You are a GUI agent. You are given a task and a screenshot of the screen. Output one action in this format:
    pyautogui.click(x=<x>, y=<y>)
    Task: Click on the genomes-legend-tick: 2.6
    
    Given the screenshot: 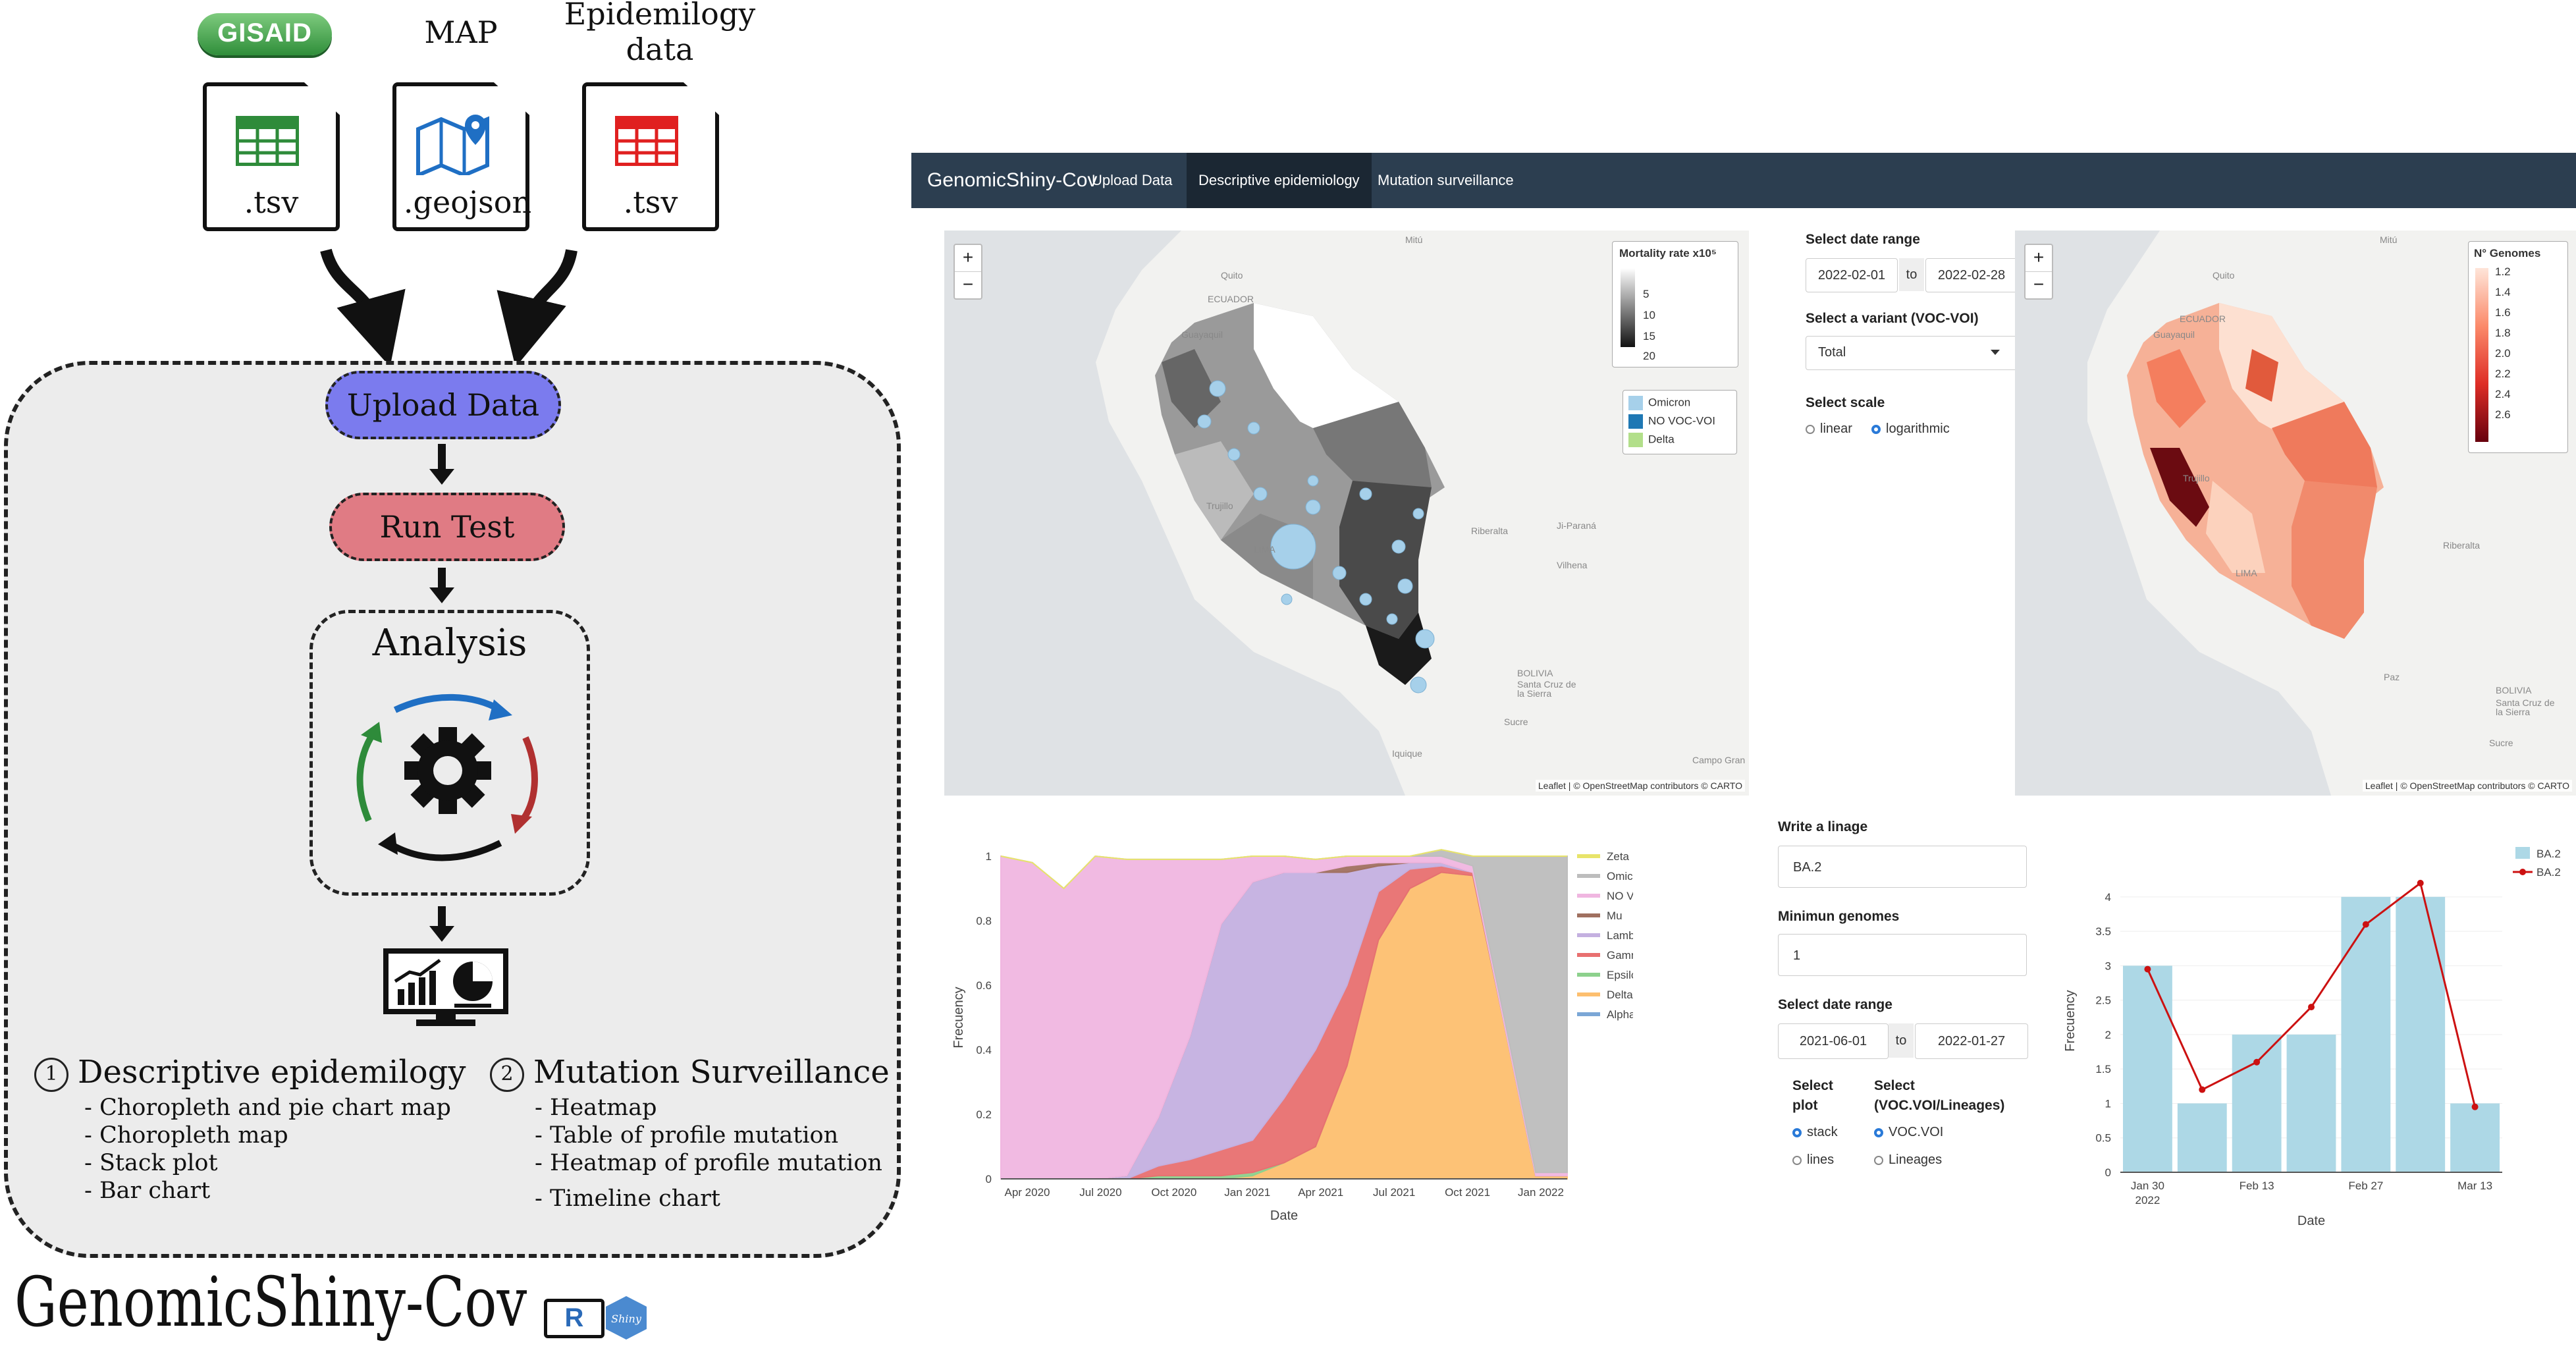 What is the action you would take?
    pyautogui.click(x=2503, y=414)
    